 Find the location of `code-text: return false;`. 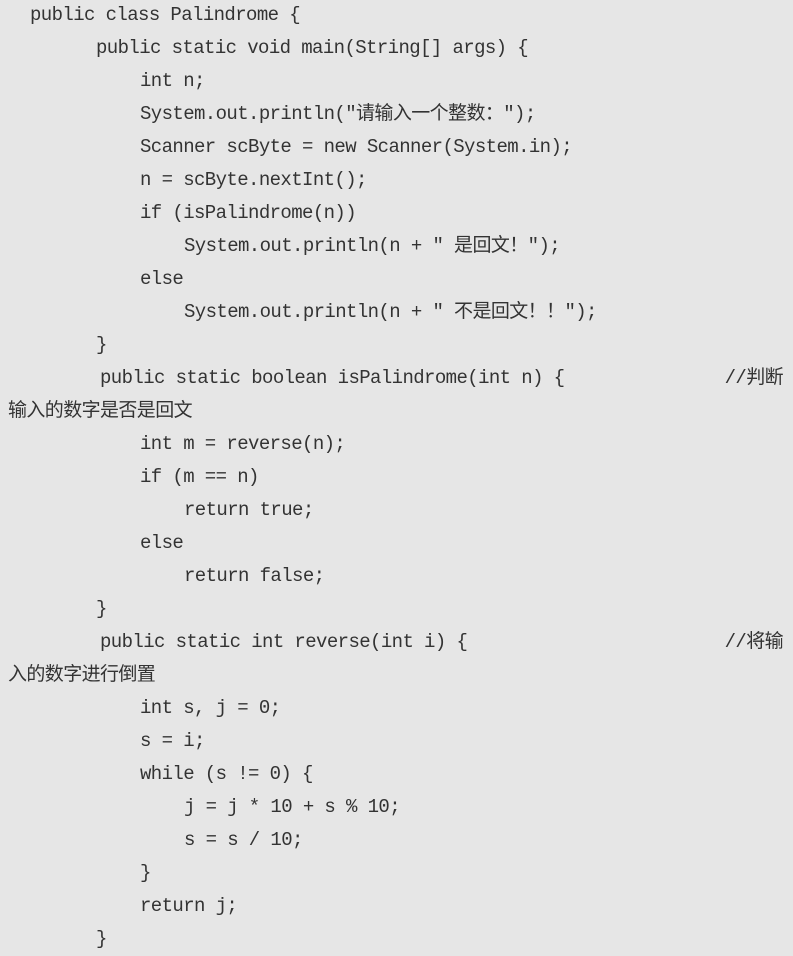

code-text: return false; is located at coordinates (254, 576).